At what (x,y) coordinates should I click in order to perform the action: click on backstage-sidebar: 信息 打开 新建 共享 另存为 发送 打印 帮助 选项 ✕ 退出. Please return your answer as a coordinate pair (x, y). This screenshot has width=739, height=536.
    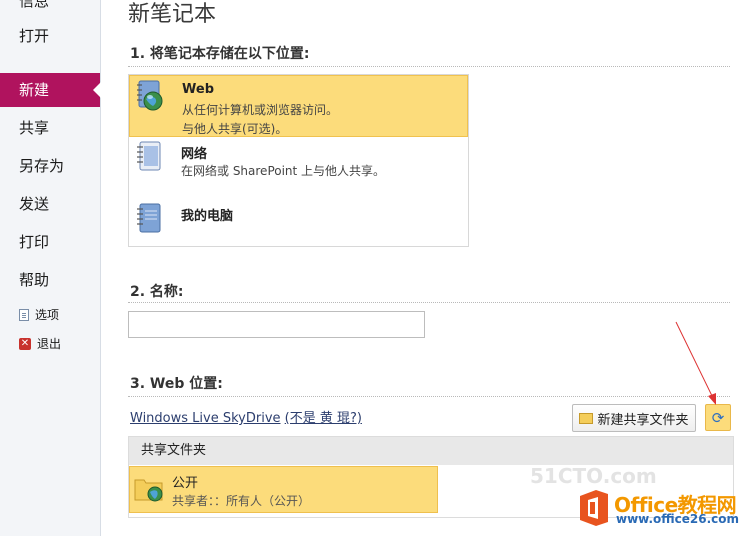
    Looking at the image, I should click on (50, 268).